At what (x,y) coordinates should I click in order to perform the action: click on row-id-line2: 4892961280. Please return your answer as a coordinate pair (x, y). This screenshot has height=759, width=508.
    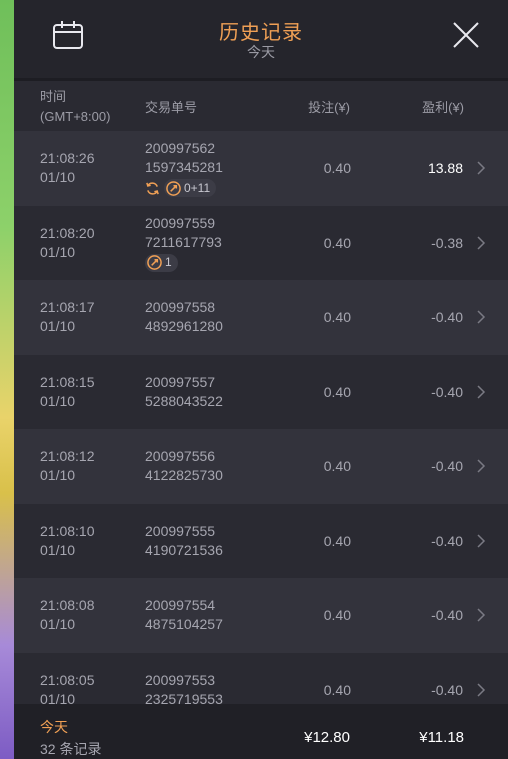
    Looking at the image, I should click on (184, 326).